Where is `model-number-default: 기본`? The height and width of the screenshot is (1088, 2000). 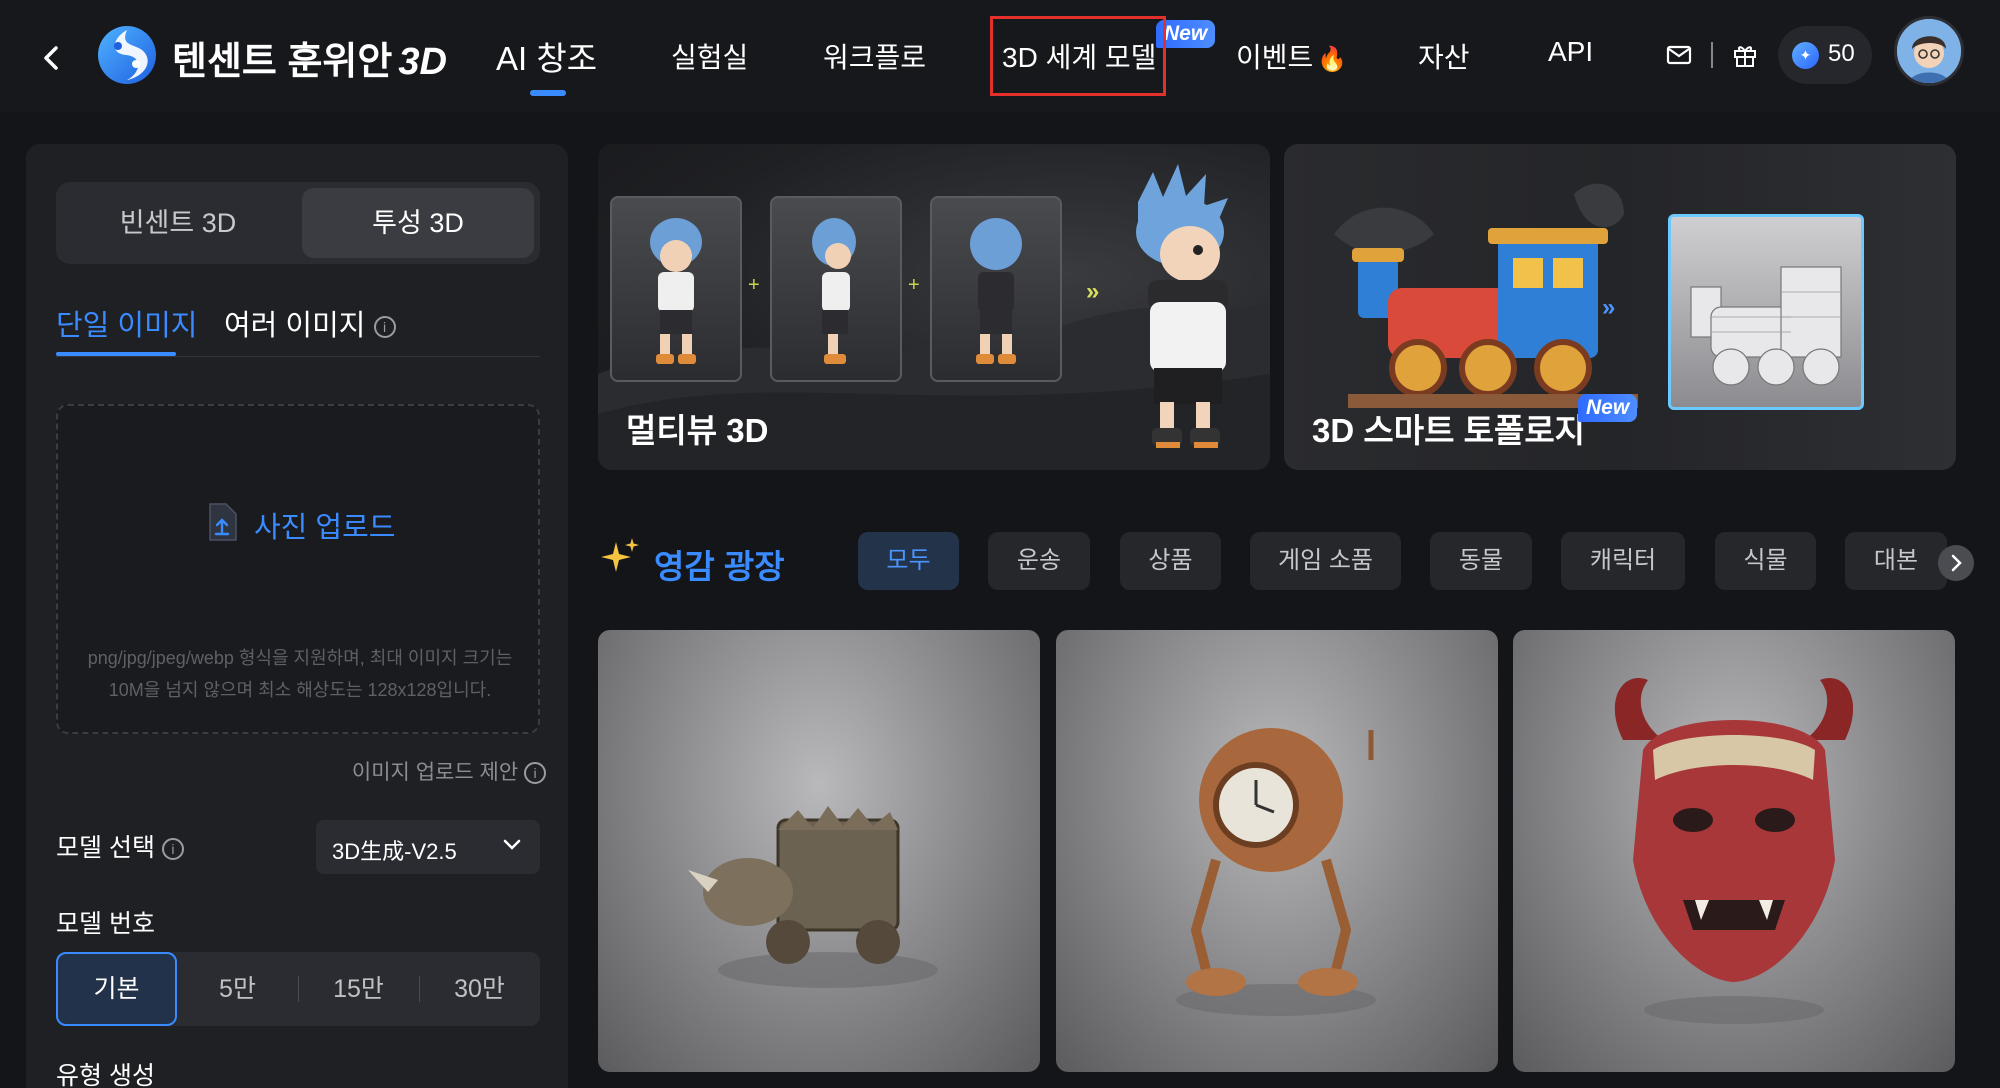
model-number-default: 기본 is located at coordinates (116, 989).